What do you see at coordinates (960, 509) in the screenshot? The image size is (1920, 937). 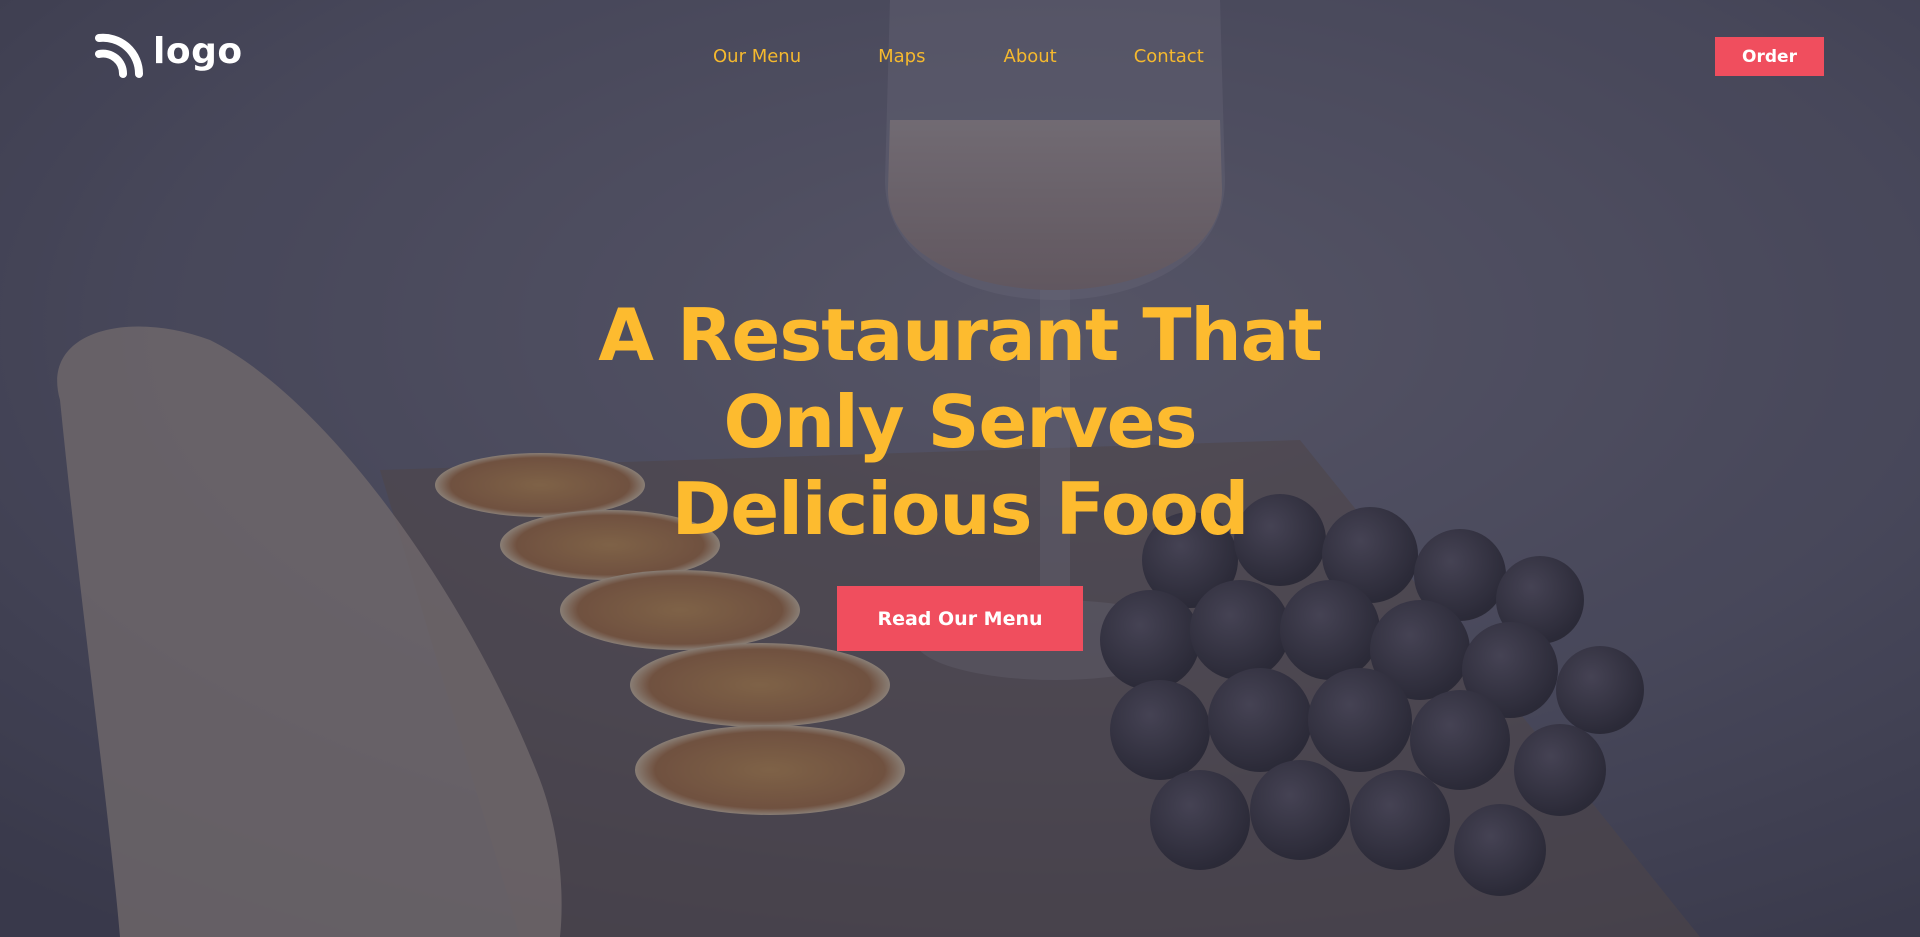 I see `headline-line-3: Delicious Food` at bounding box center [960, 509].